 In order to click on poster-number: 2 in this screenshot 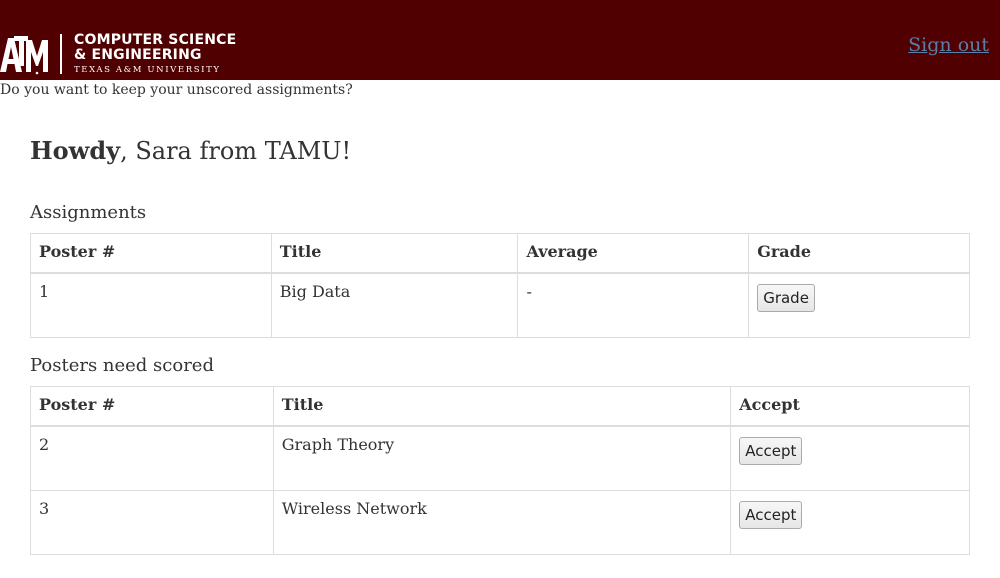, I will do `click(152, 458)`.